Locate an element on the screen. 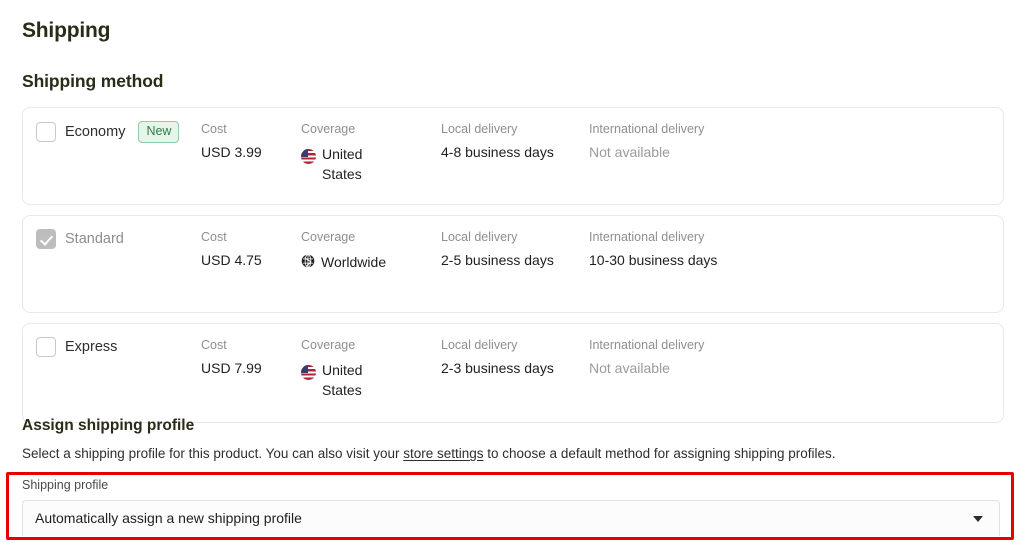 The width and height of the screenshot is (1024, 543). new-badge: New is located at coordinates (159, 132).